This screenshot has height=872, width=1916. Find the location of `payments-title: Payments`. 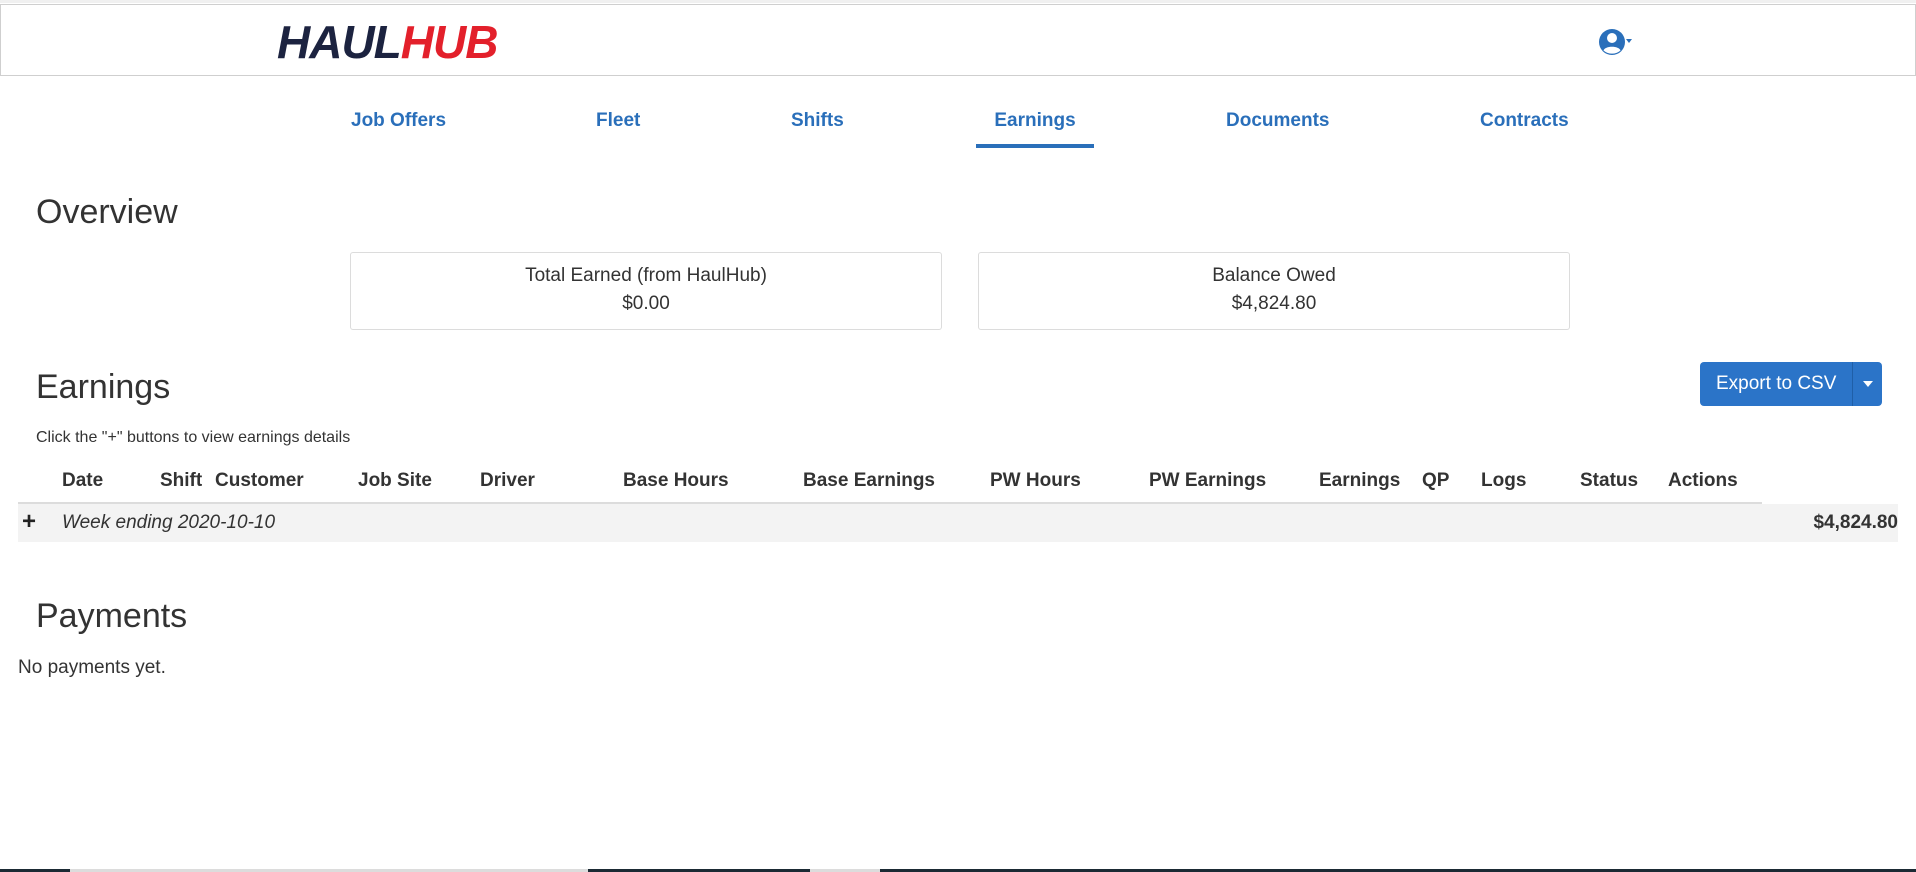

payments-title: Payments is located at coordinates (112, 616).